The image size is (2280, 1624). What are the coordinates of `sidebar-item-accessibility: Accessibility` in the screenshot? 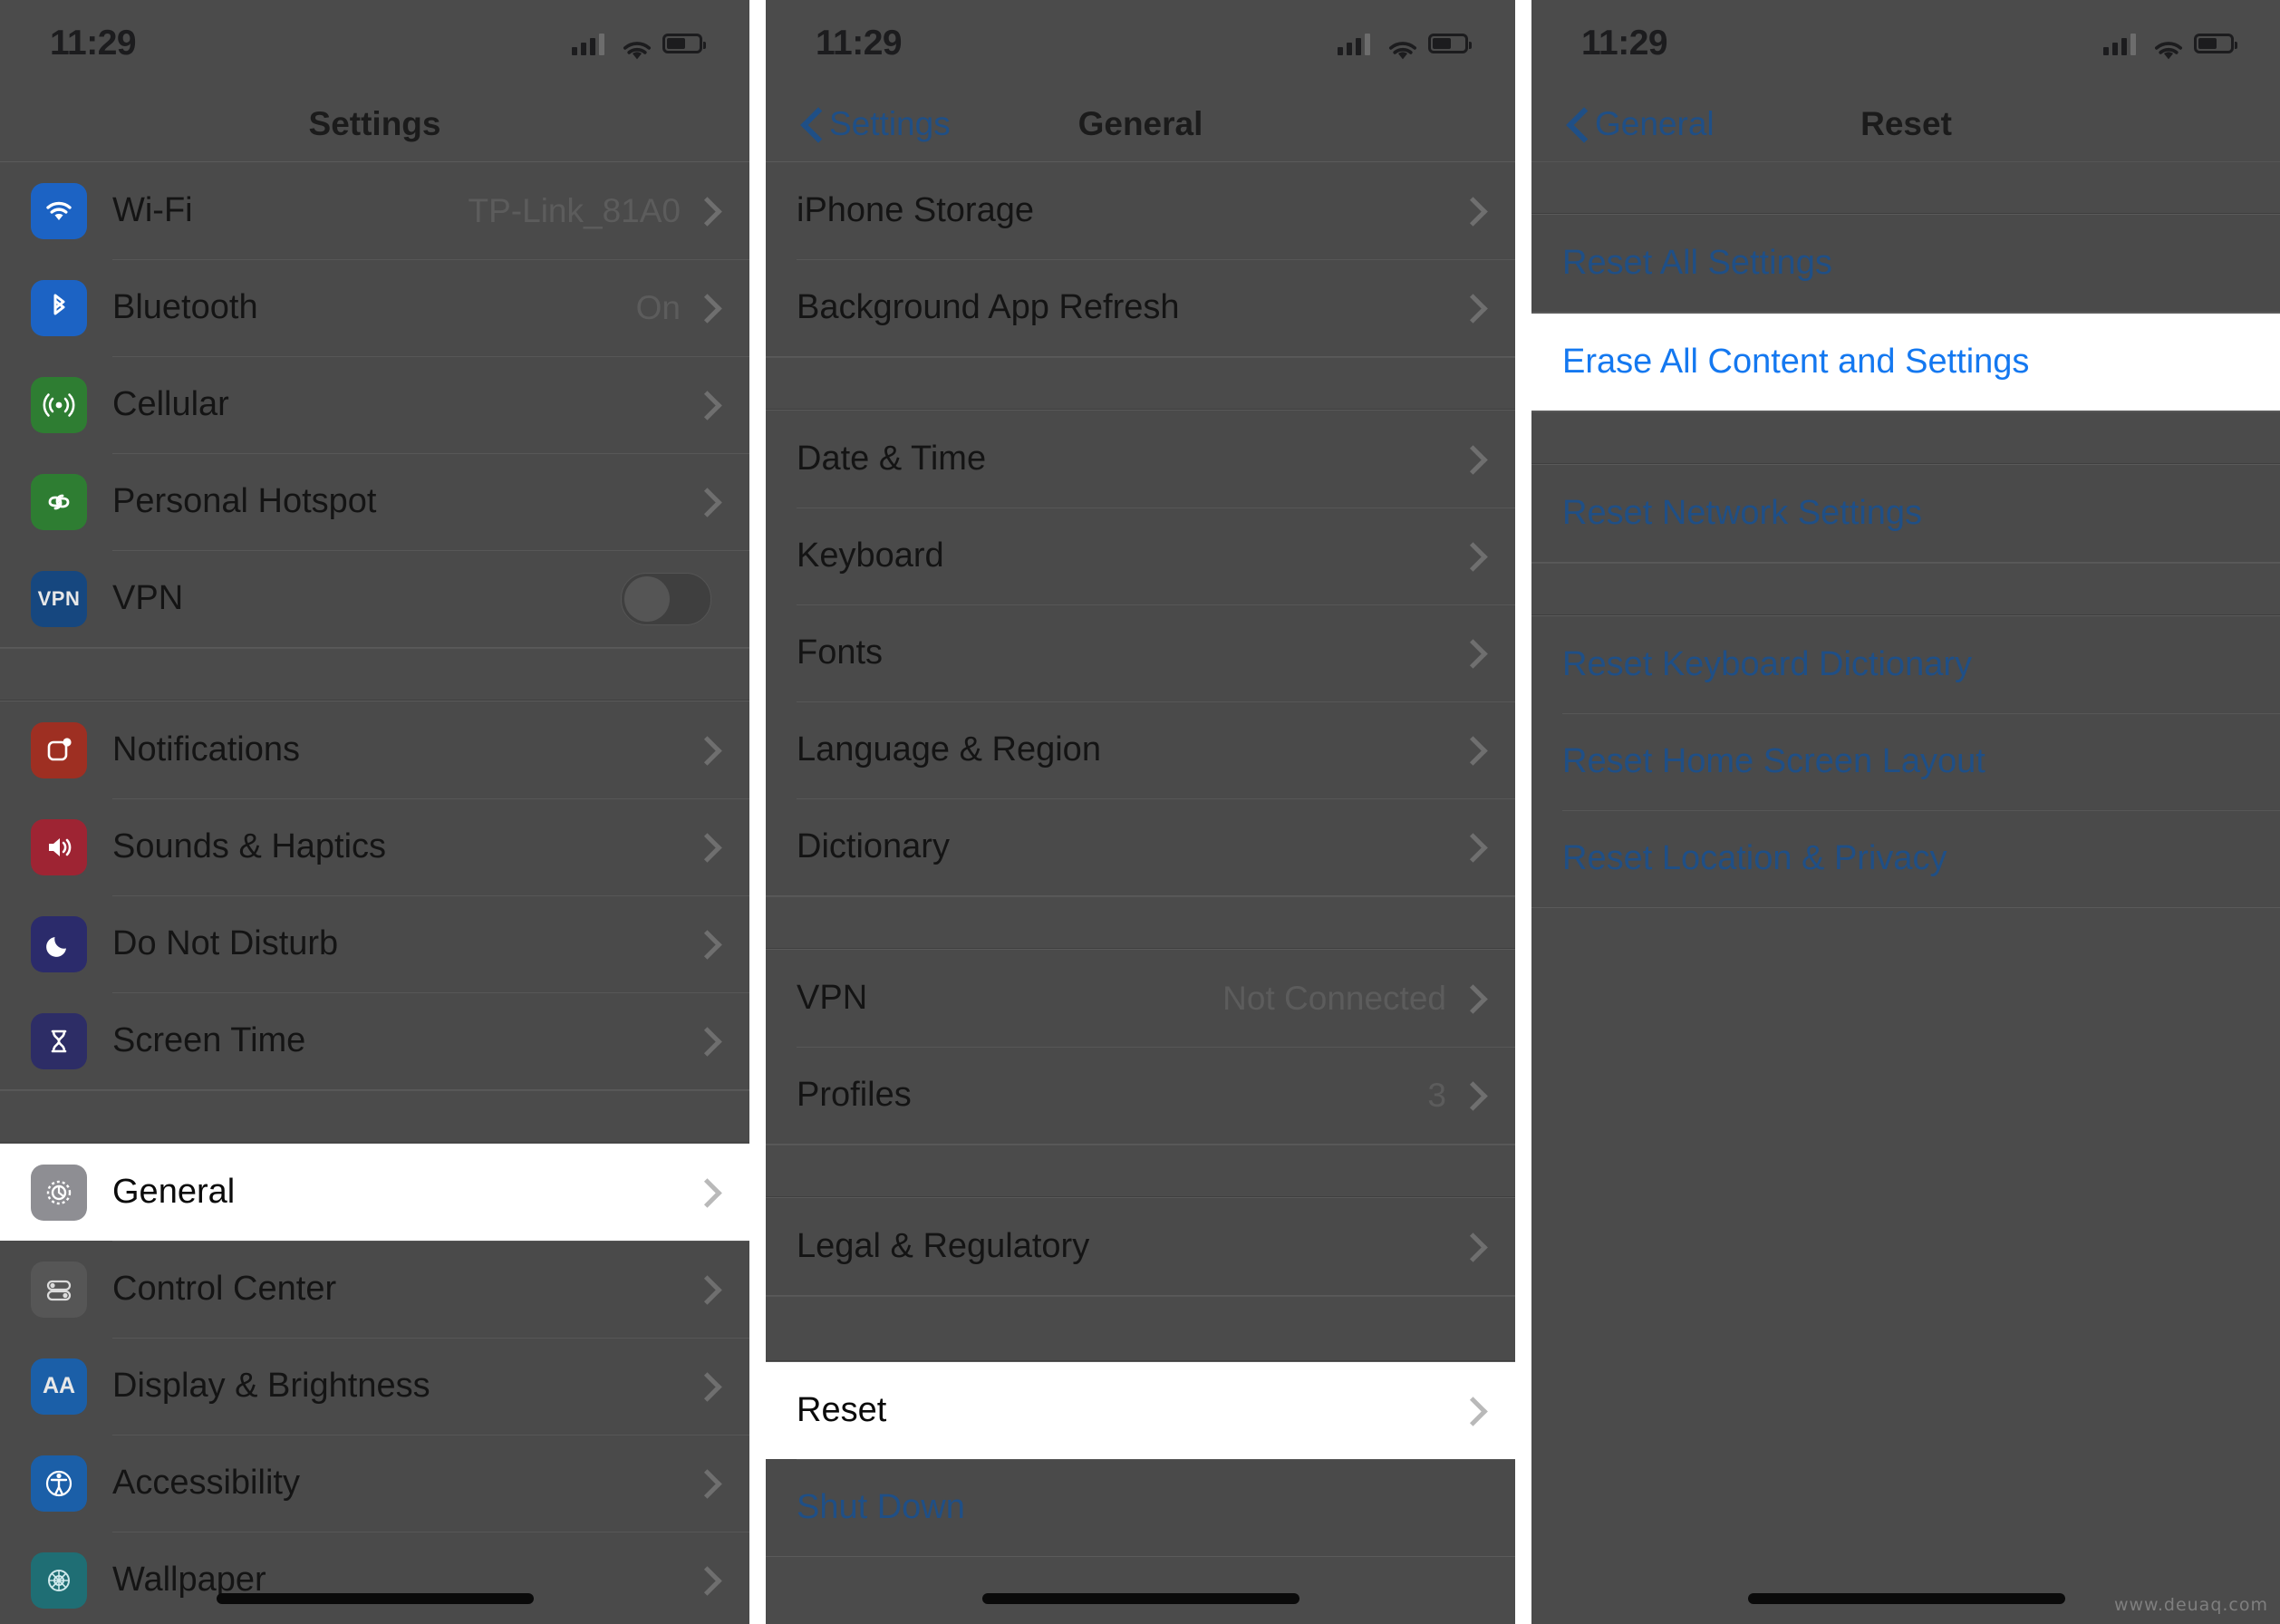 It's located at (375, 1483).